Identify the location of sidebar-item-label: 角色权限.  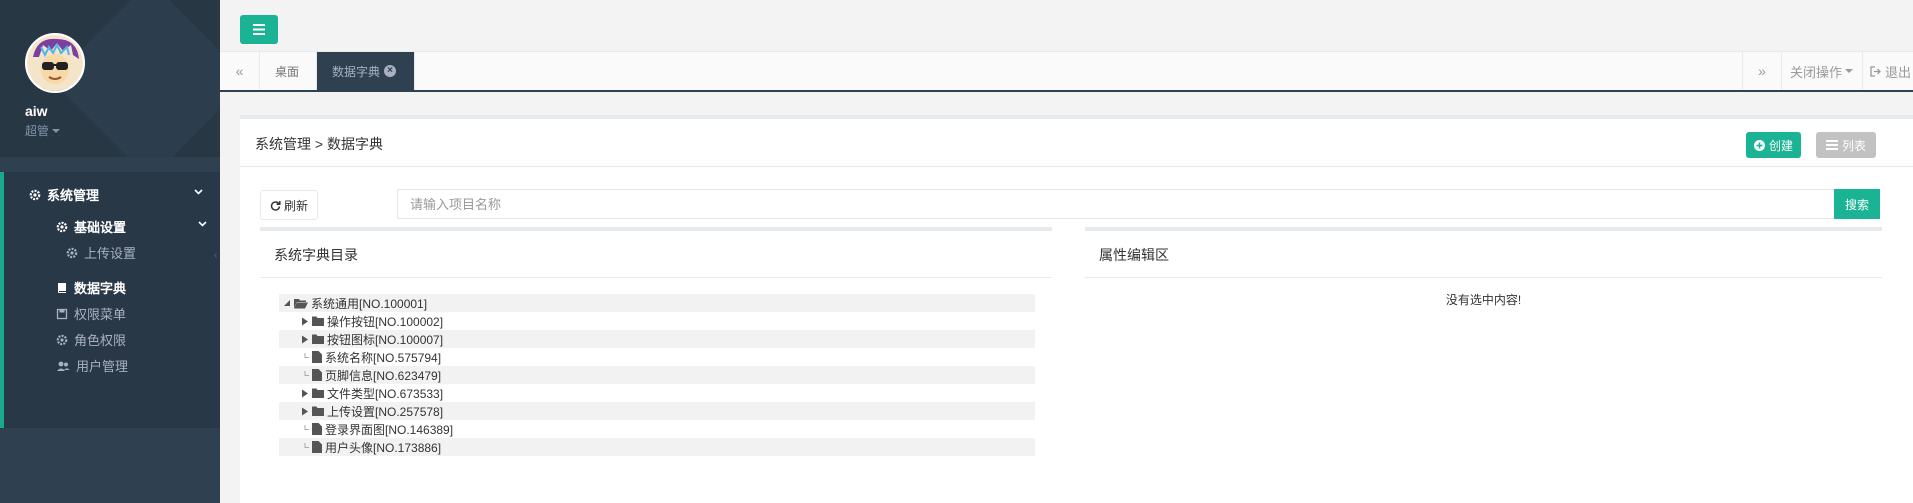
(100, 340).